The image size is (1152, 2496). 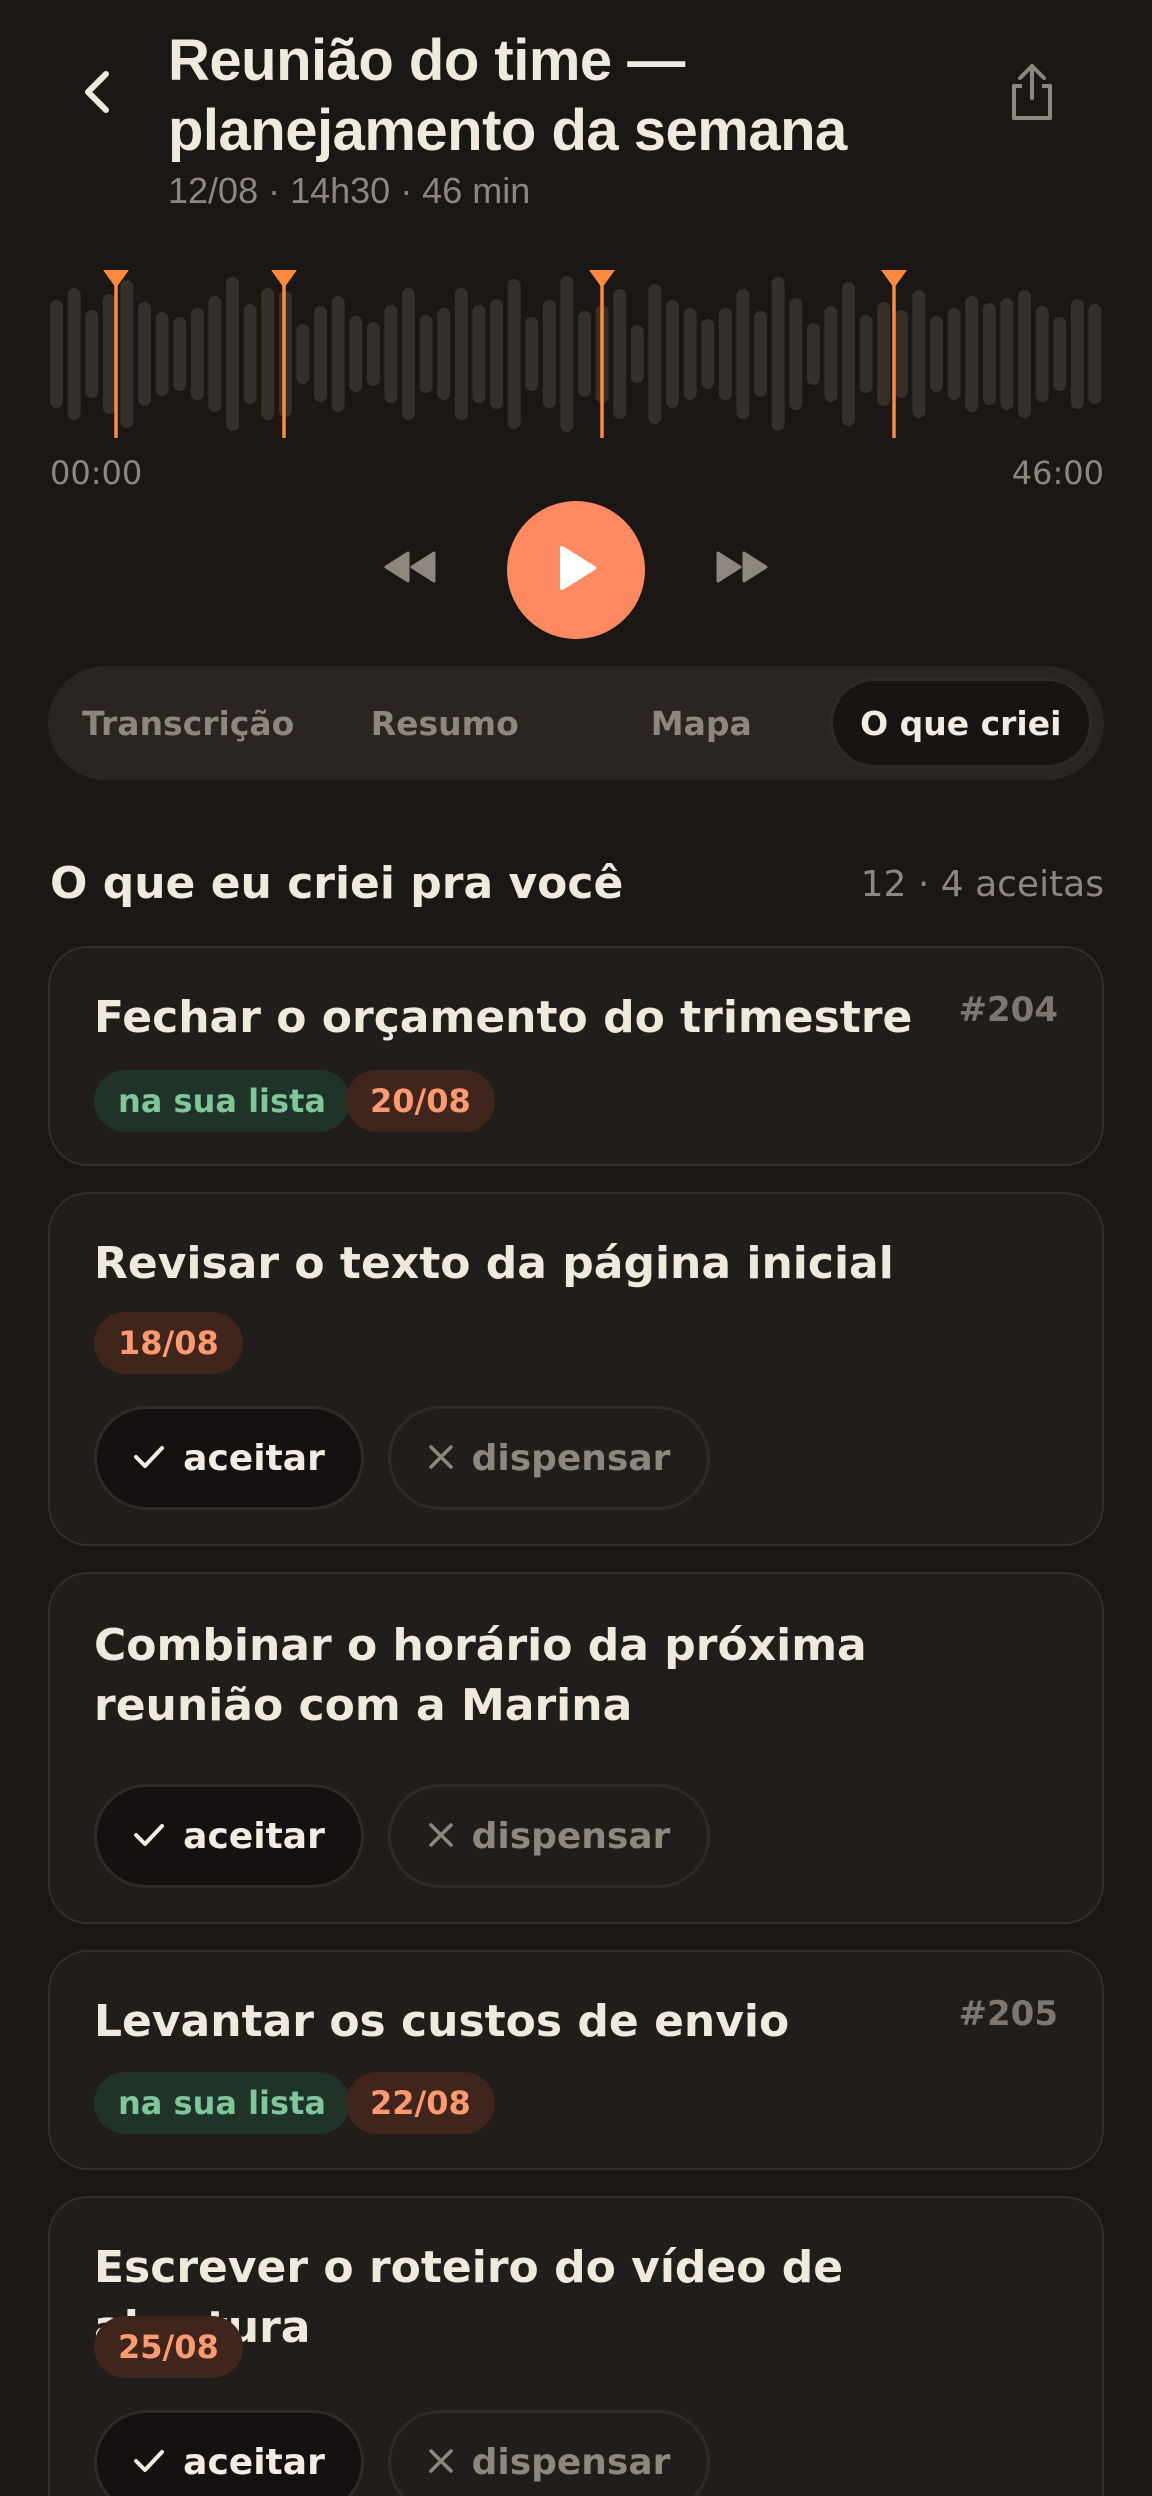 I want to click on share-button, so click(x=1032, y=94).